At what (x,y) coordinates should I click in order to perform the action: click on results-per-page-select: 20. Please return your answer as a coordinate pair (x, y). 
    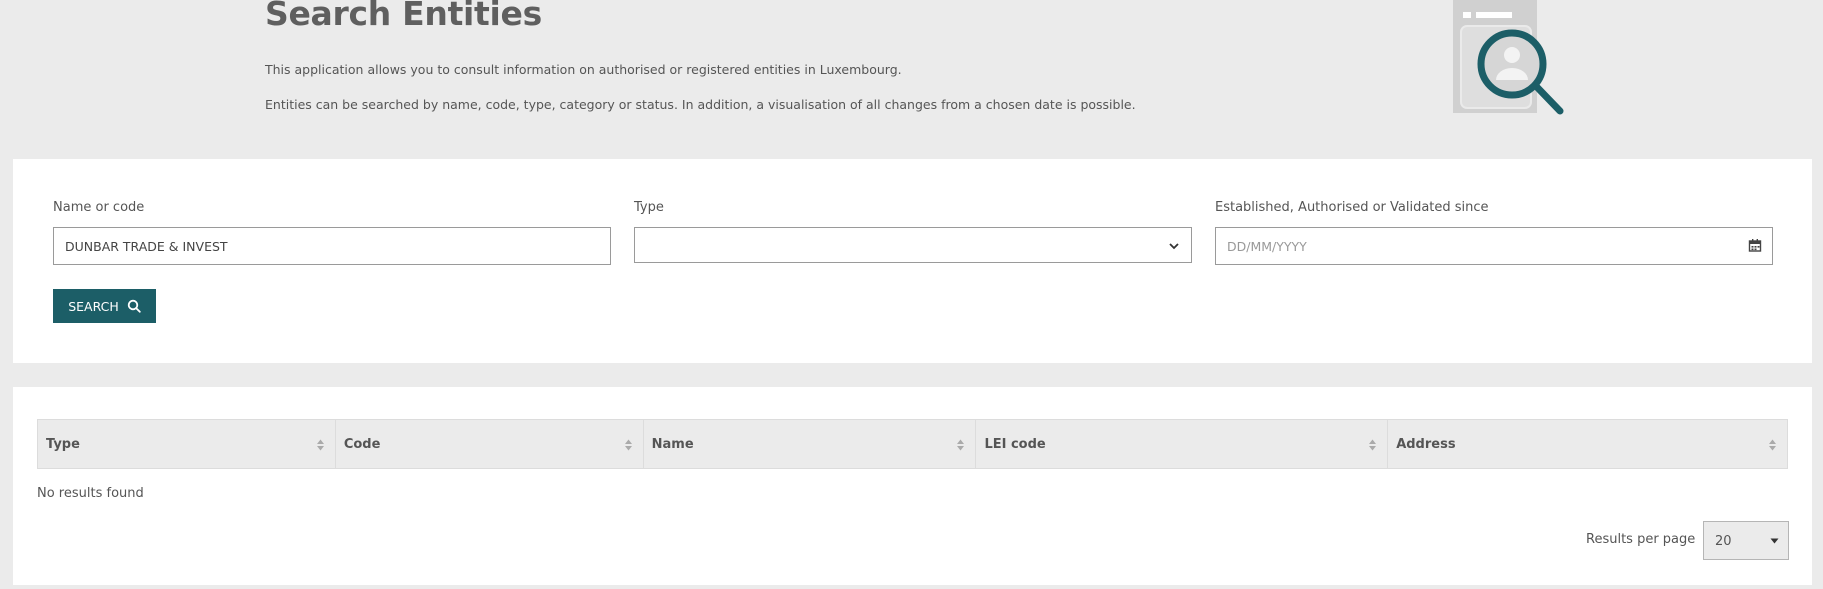
    Looking at the image, I should click on (1746, 540).